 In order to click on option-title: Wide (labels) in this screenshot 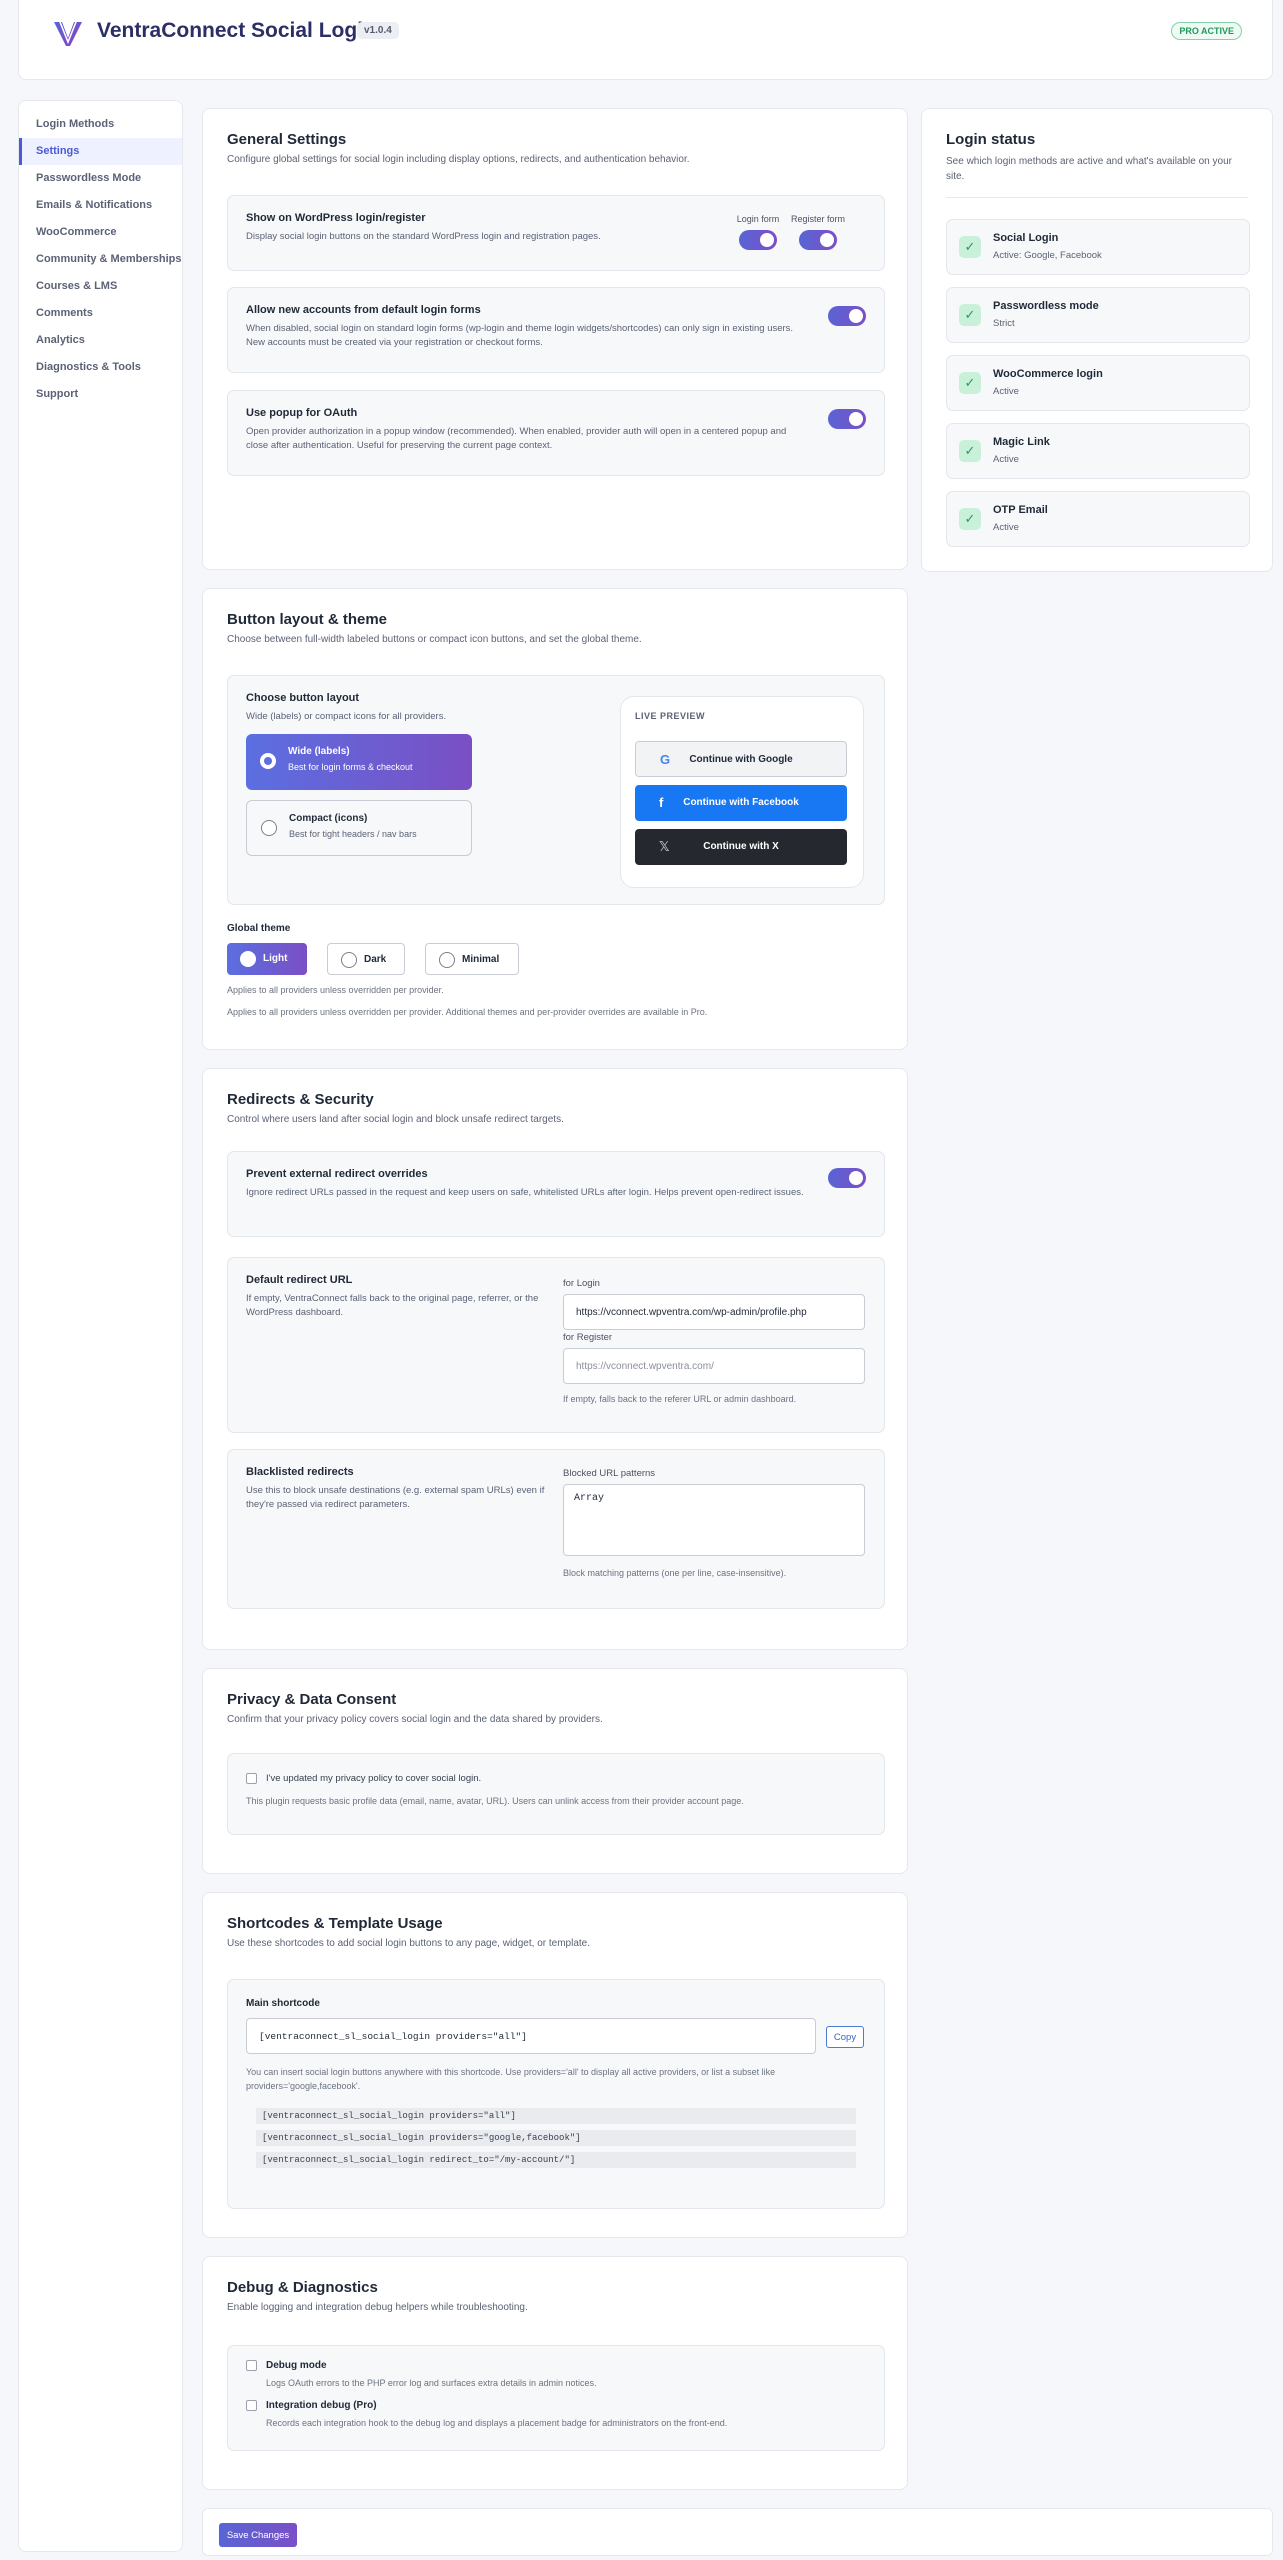, I will do `click(319, 751)`.